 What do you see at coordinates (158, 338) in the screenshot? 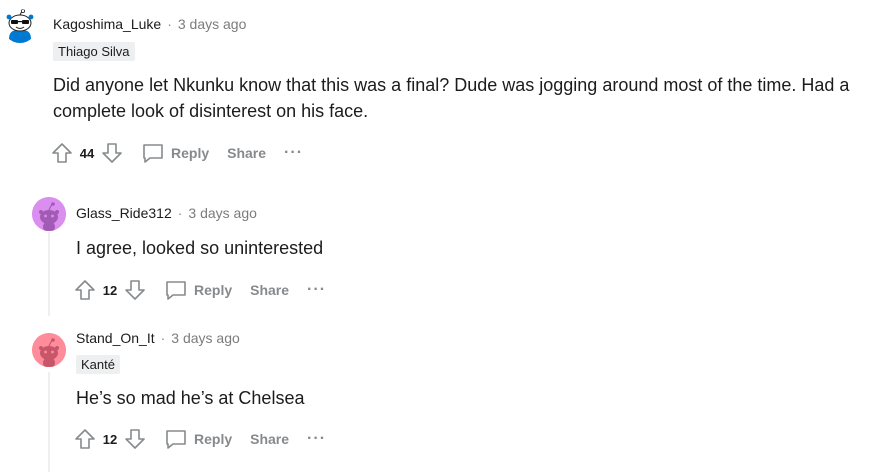
I see `comment-meta: Stand_On_It · 3 days ago` at bounding box center [158, 338].